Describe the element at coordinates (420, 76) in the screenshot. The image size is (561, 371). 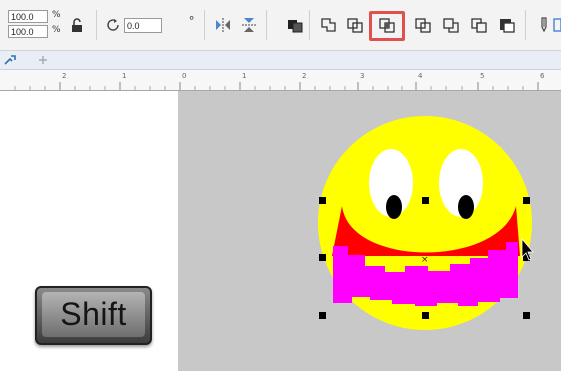
I see `ruler-label: 4` at that location.